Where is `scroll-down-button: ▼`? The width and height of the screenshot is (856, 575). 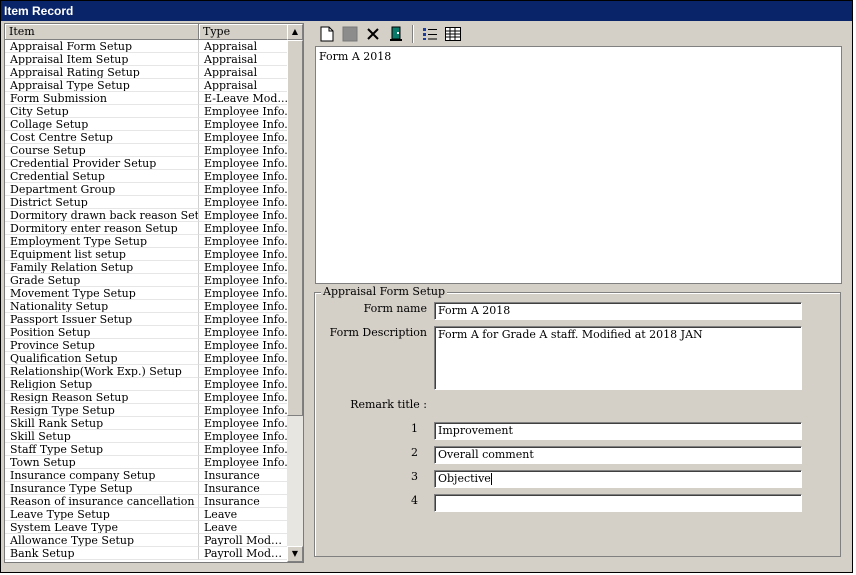
scroll-down-button: ▼ is located at coordinates (295, 554).